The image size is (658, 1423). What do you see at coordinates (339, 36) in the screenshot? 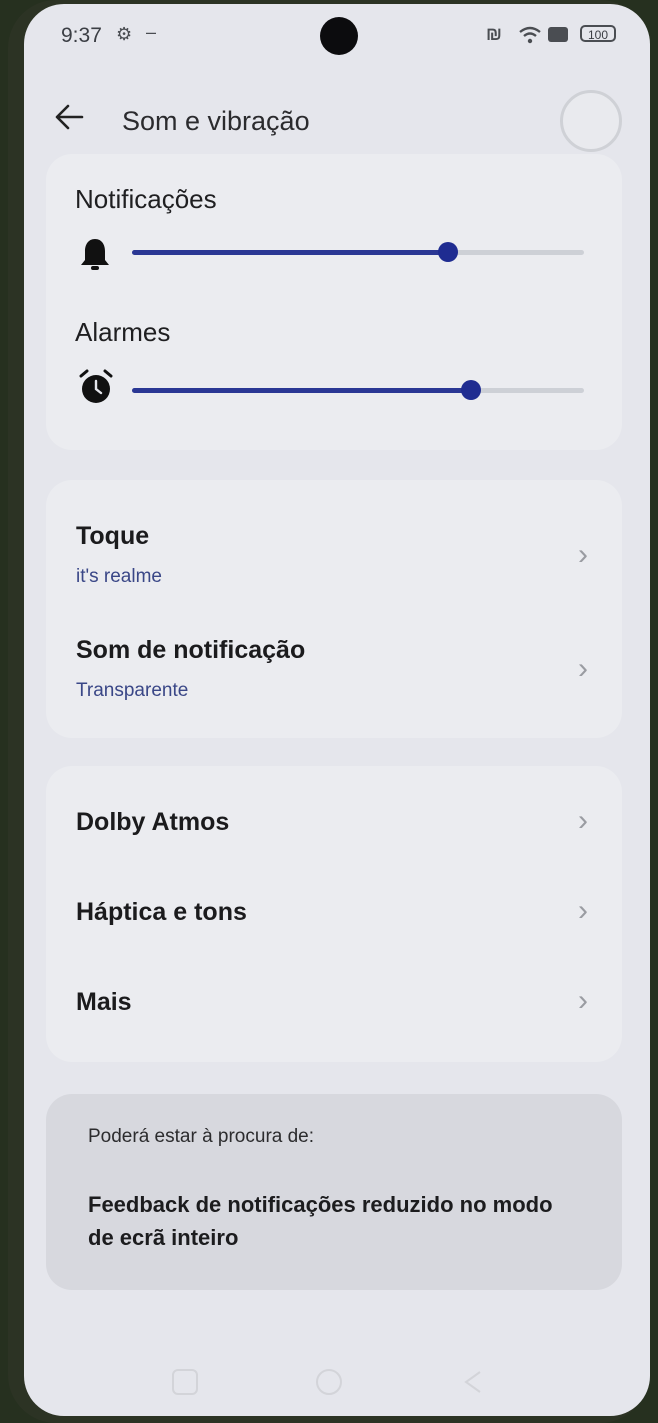
I see `front-camera` at bounding box center [339, 36].